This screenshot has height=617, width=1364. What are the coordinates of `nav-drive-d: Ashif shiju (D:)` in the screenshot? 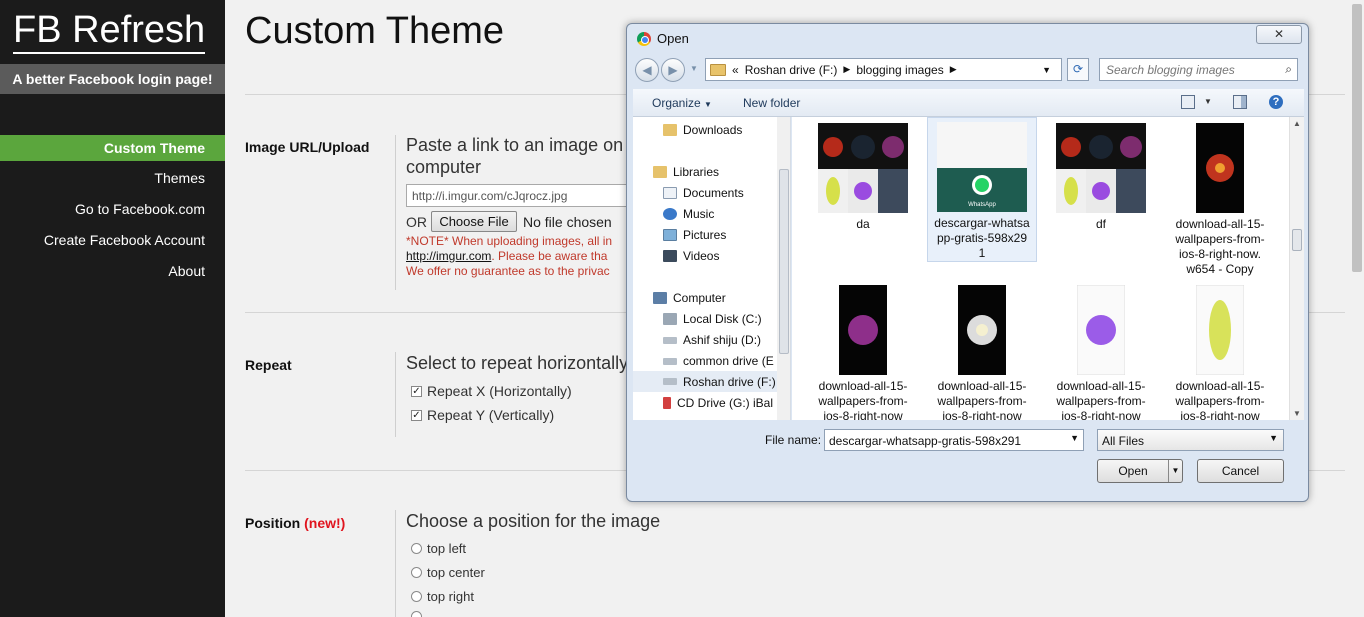 It's located at (712, 340).